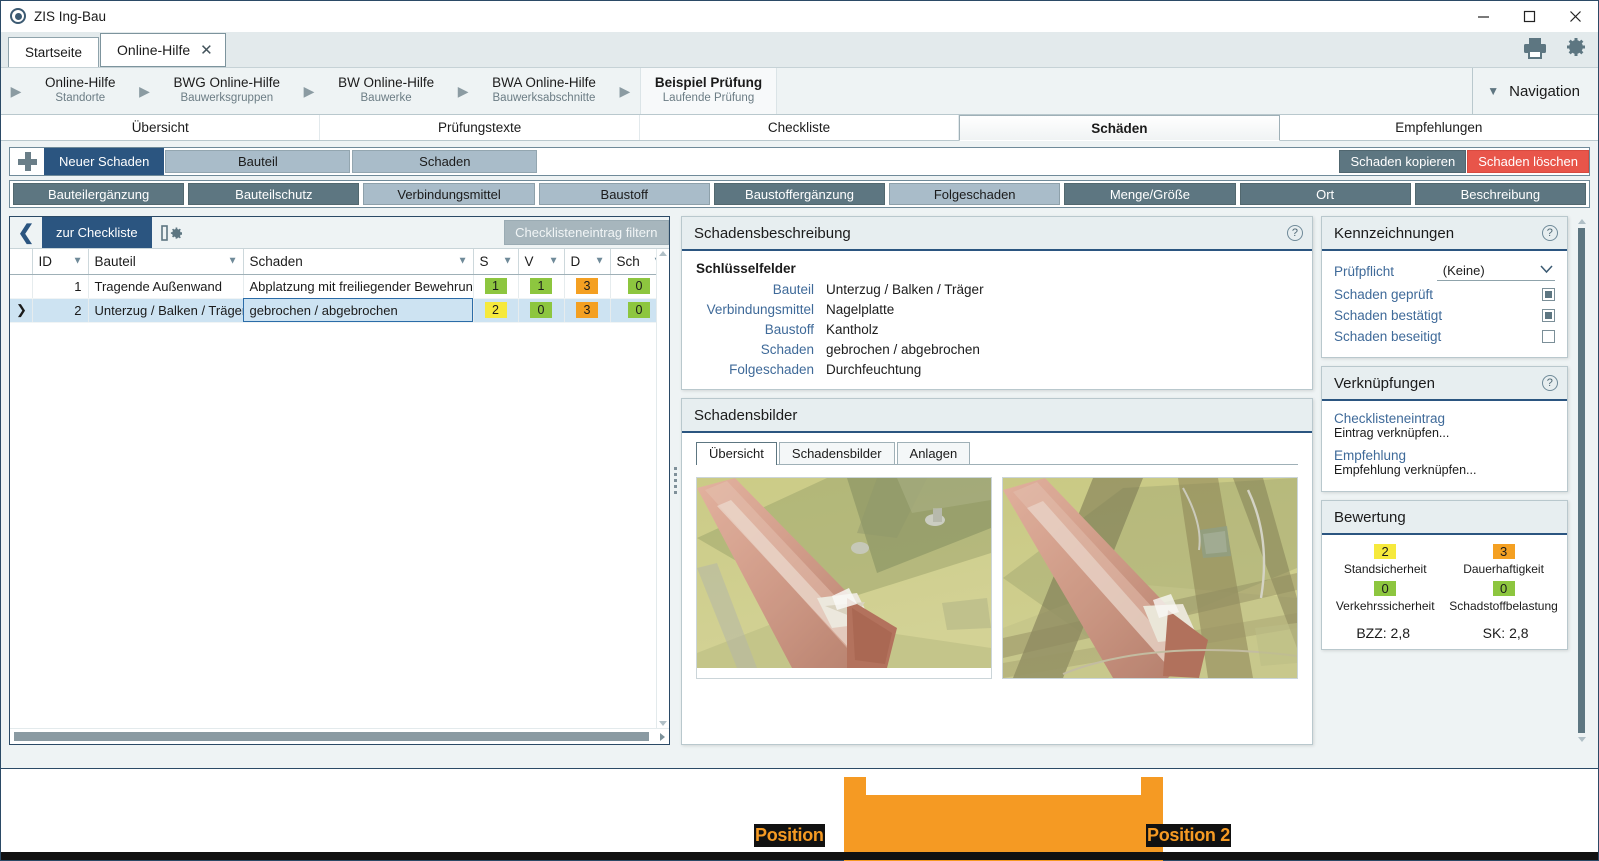 This screenshot has height=861, width=1599. What do you see at coordinates (172, 232) in the screenshot?
I see `column-settings-gear-icon` at bounding box center [172, 232].